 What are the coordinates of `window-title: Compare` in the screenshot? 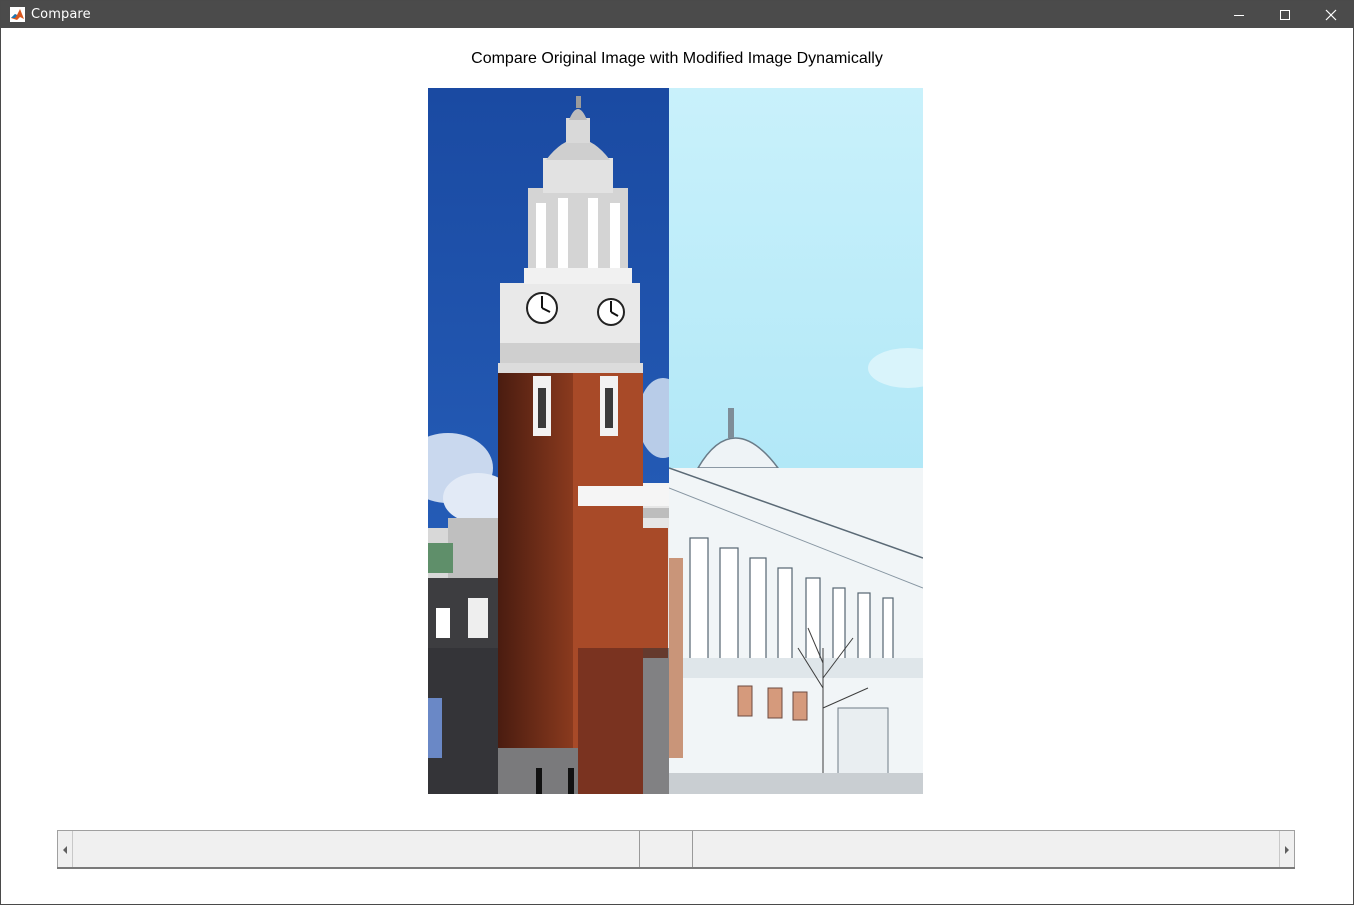 It's located at (61, 14).